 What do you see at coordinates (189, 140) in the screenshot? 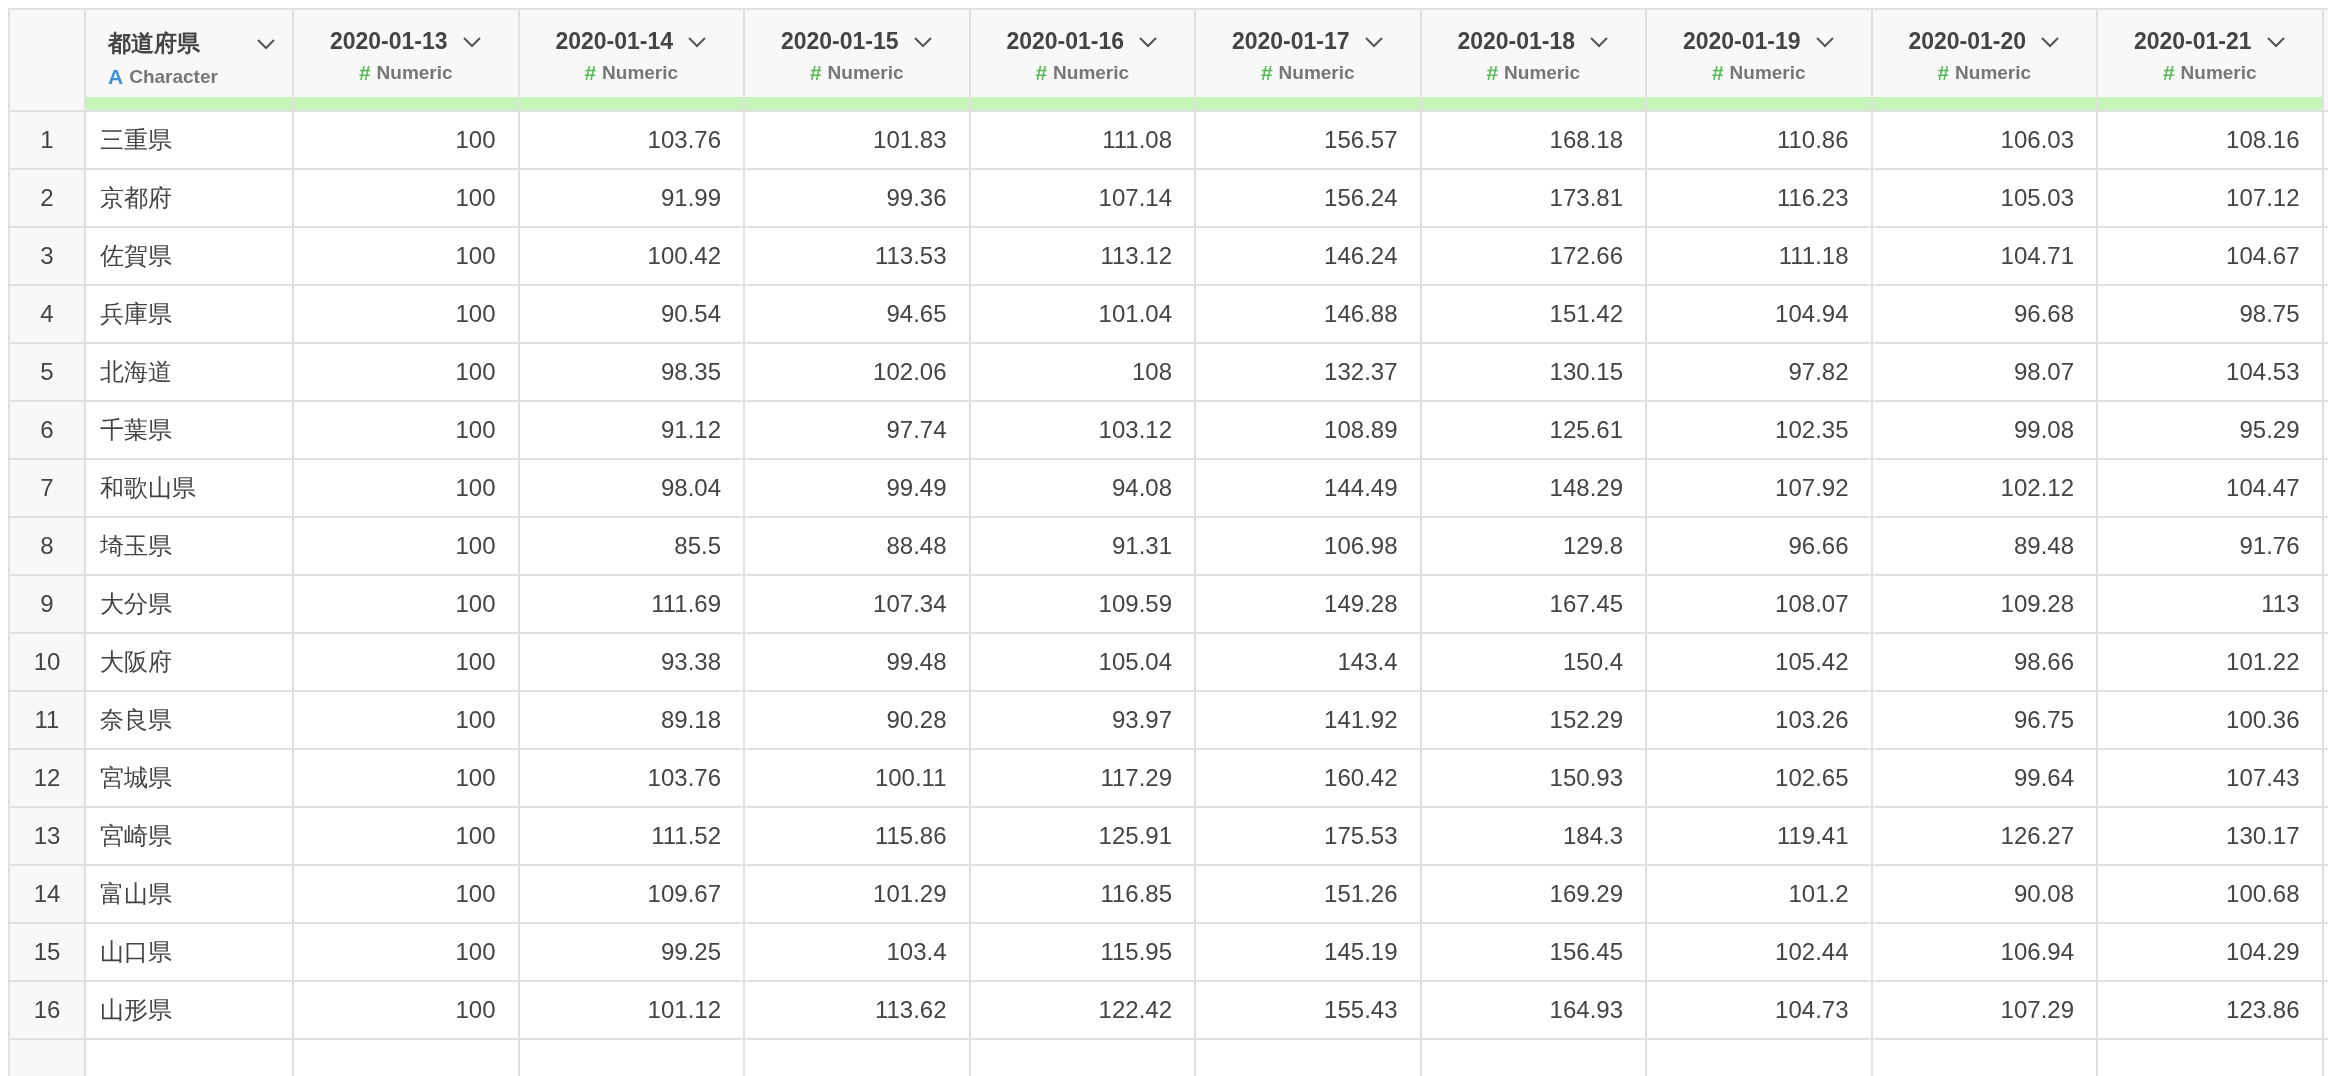
I see `table-cell: 三重県` at bounding box center [189, 140].